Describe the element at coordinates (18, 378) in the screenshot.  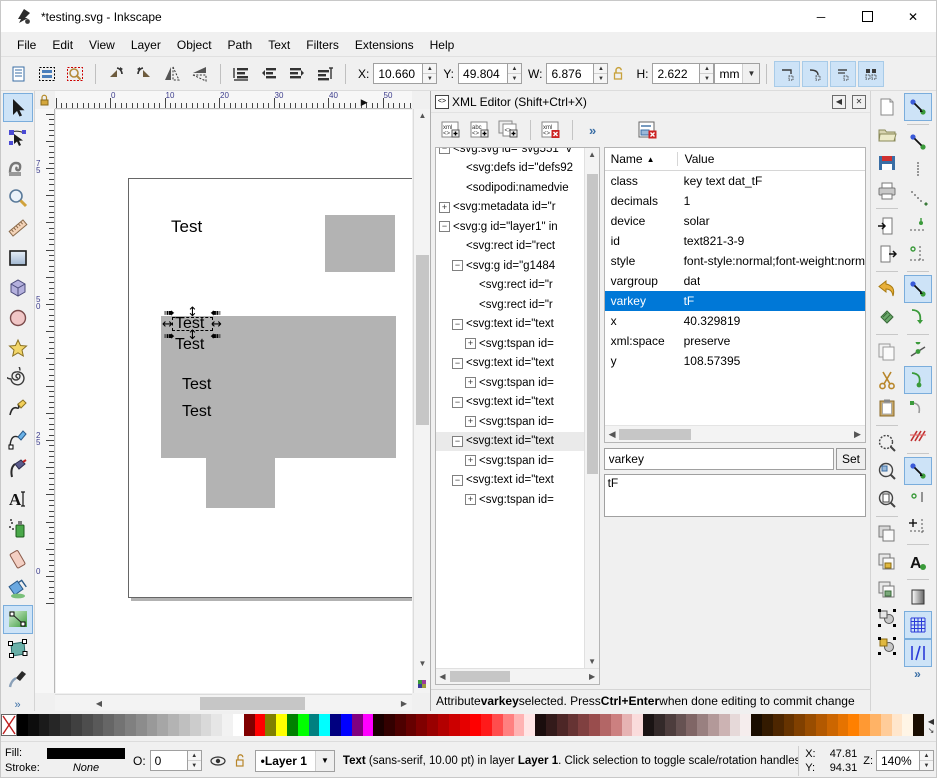
I see `spiral-tool` at that location.